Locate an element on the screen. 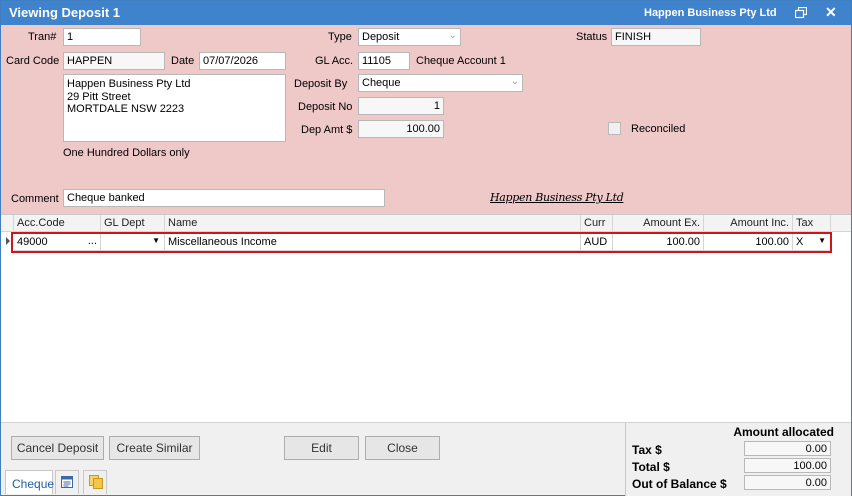 The image size is (852, 496). cell-name: Miscellaneous Income is located at coordinates (373, 242).